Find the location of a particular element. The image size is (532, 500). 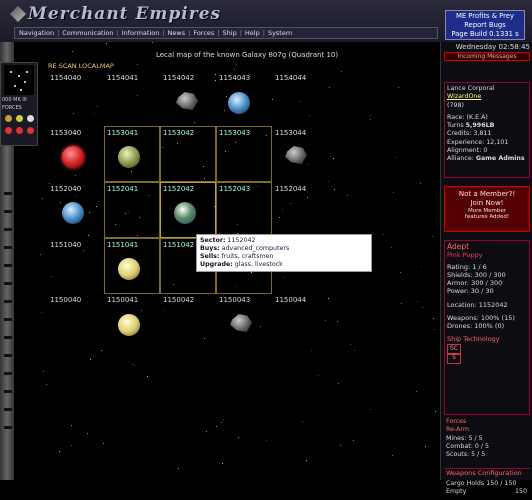

tooltip-sector-label: Sector: is located at coordinates (213, 240).